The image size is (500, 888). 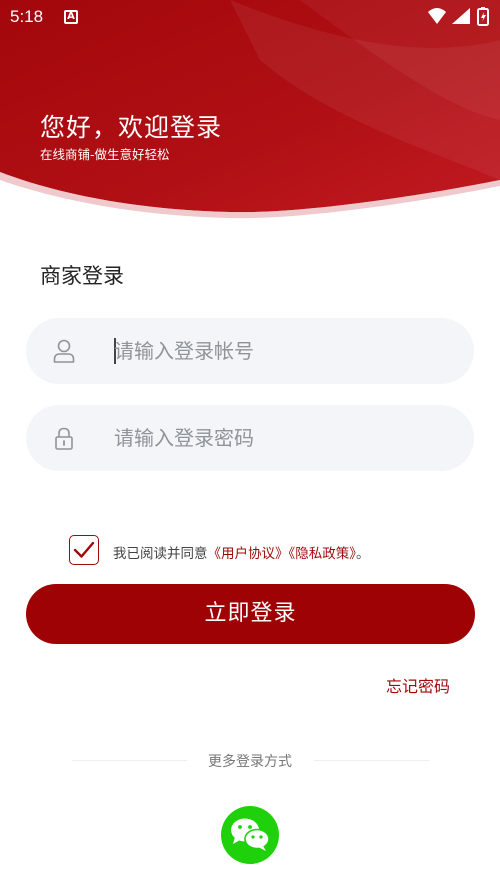 I want to click on lock-icon, so click(x=64, y=438).